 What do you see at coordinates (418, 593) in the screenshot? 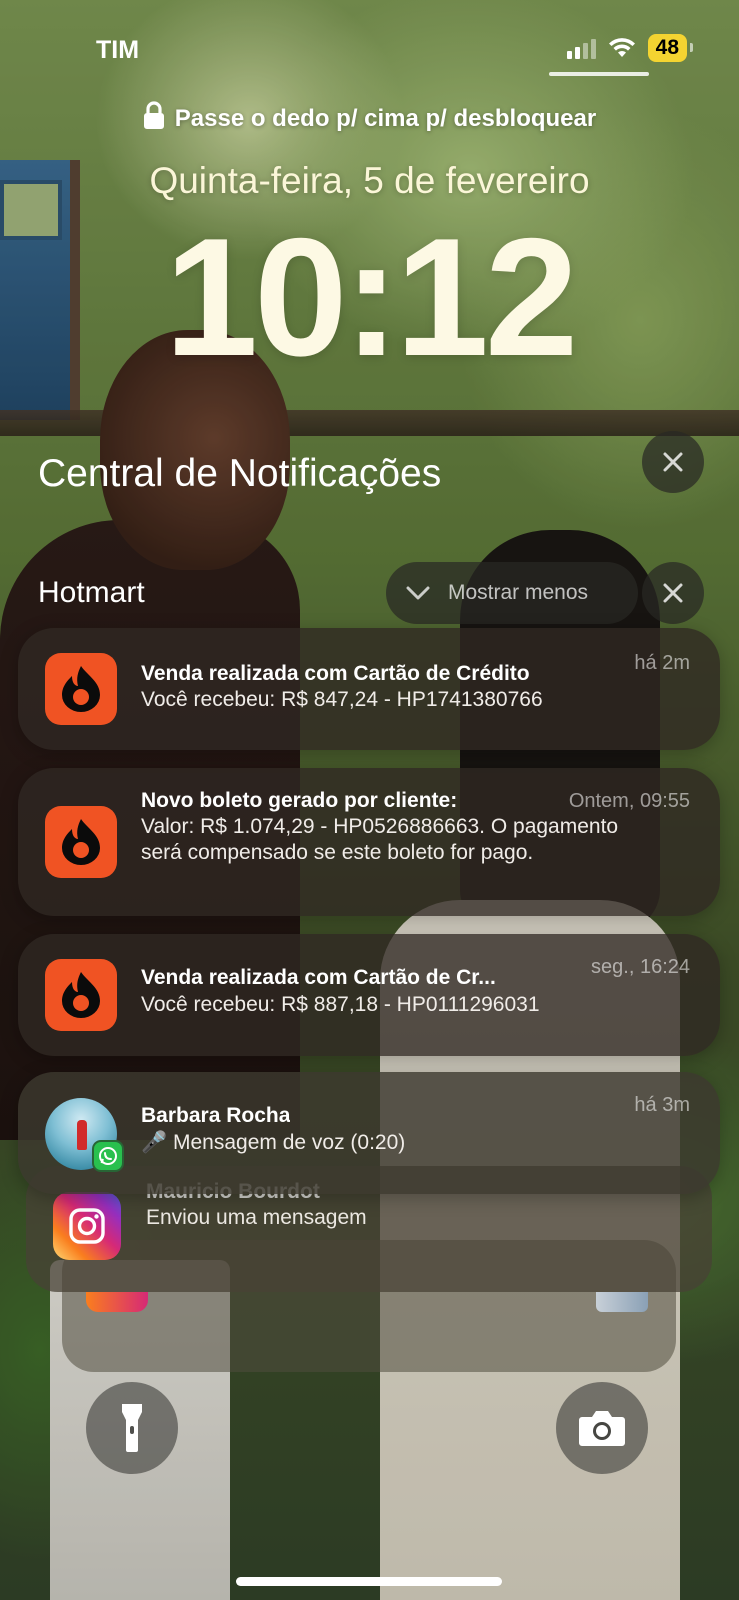
I see `chevron-down-icon` at bounding box center [418, 593].